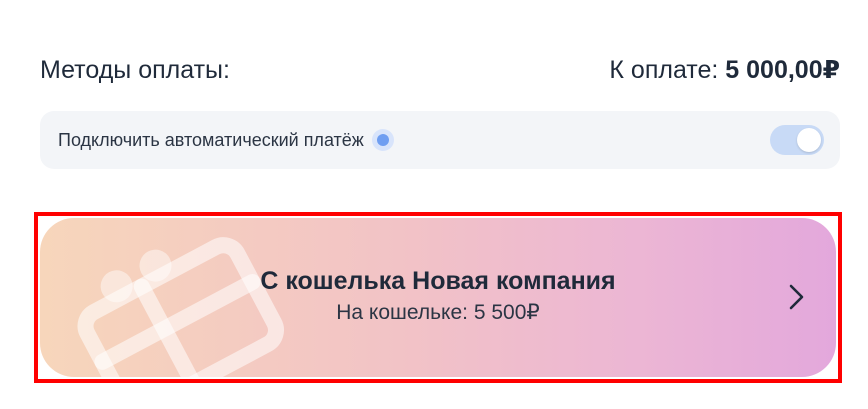  Describe the element at coordinates (809, 140) in the screenshot. I see `toggle-knob` at that location.